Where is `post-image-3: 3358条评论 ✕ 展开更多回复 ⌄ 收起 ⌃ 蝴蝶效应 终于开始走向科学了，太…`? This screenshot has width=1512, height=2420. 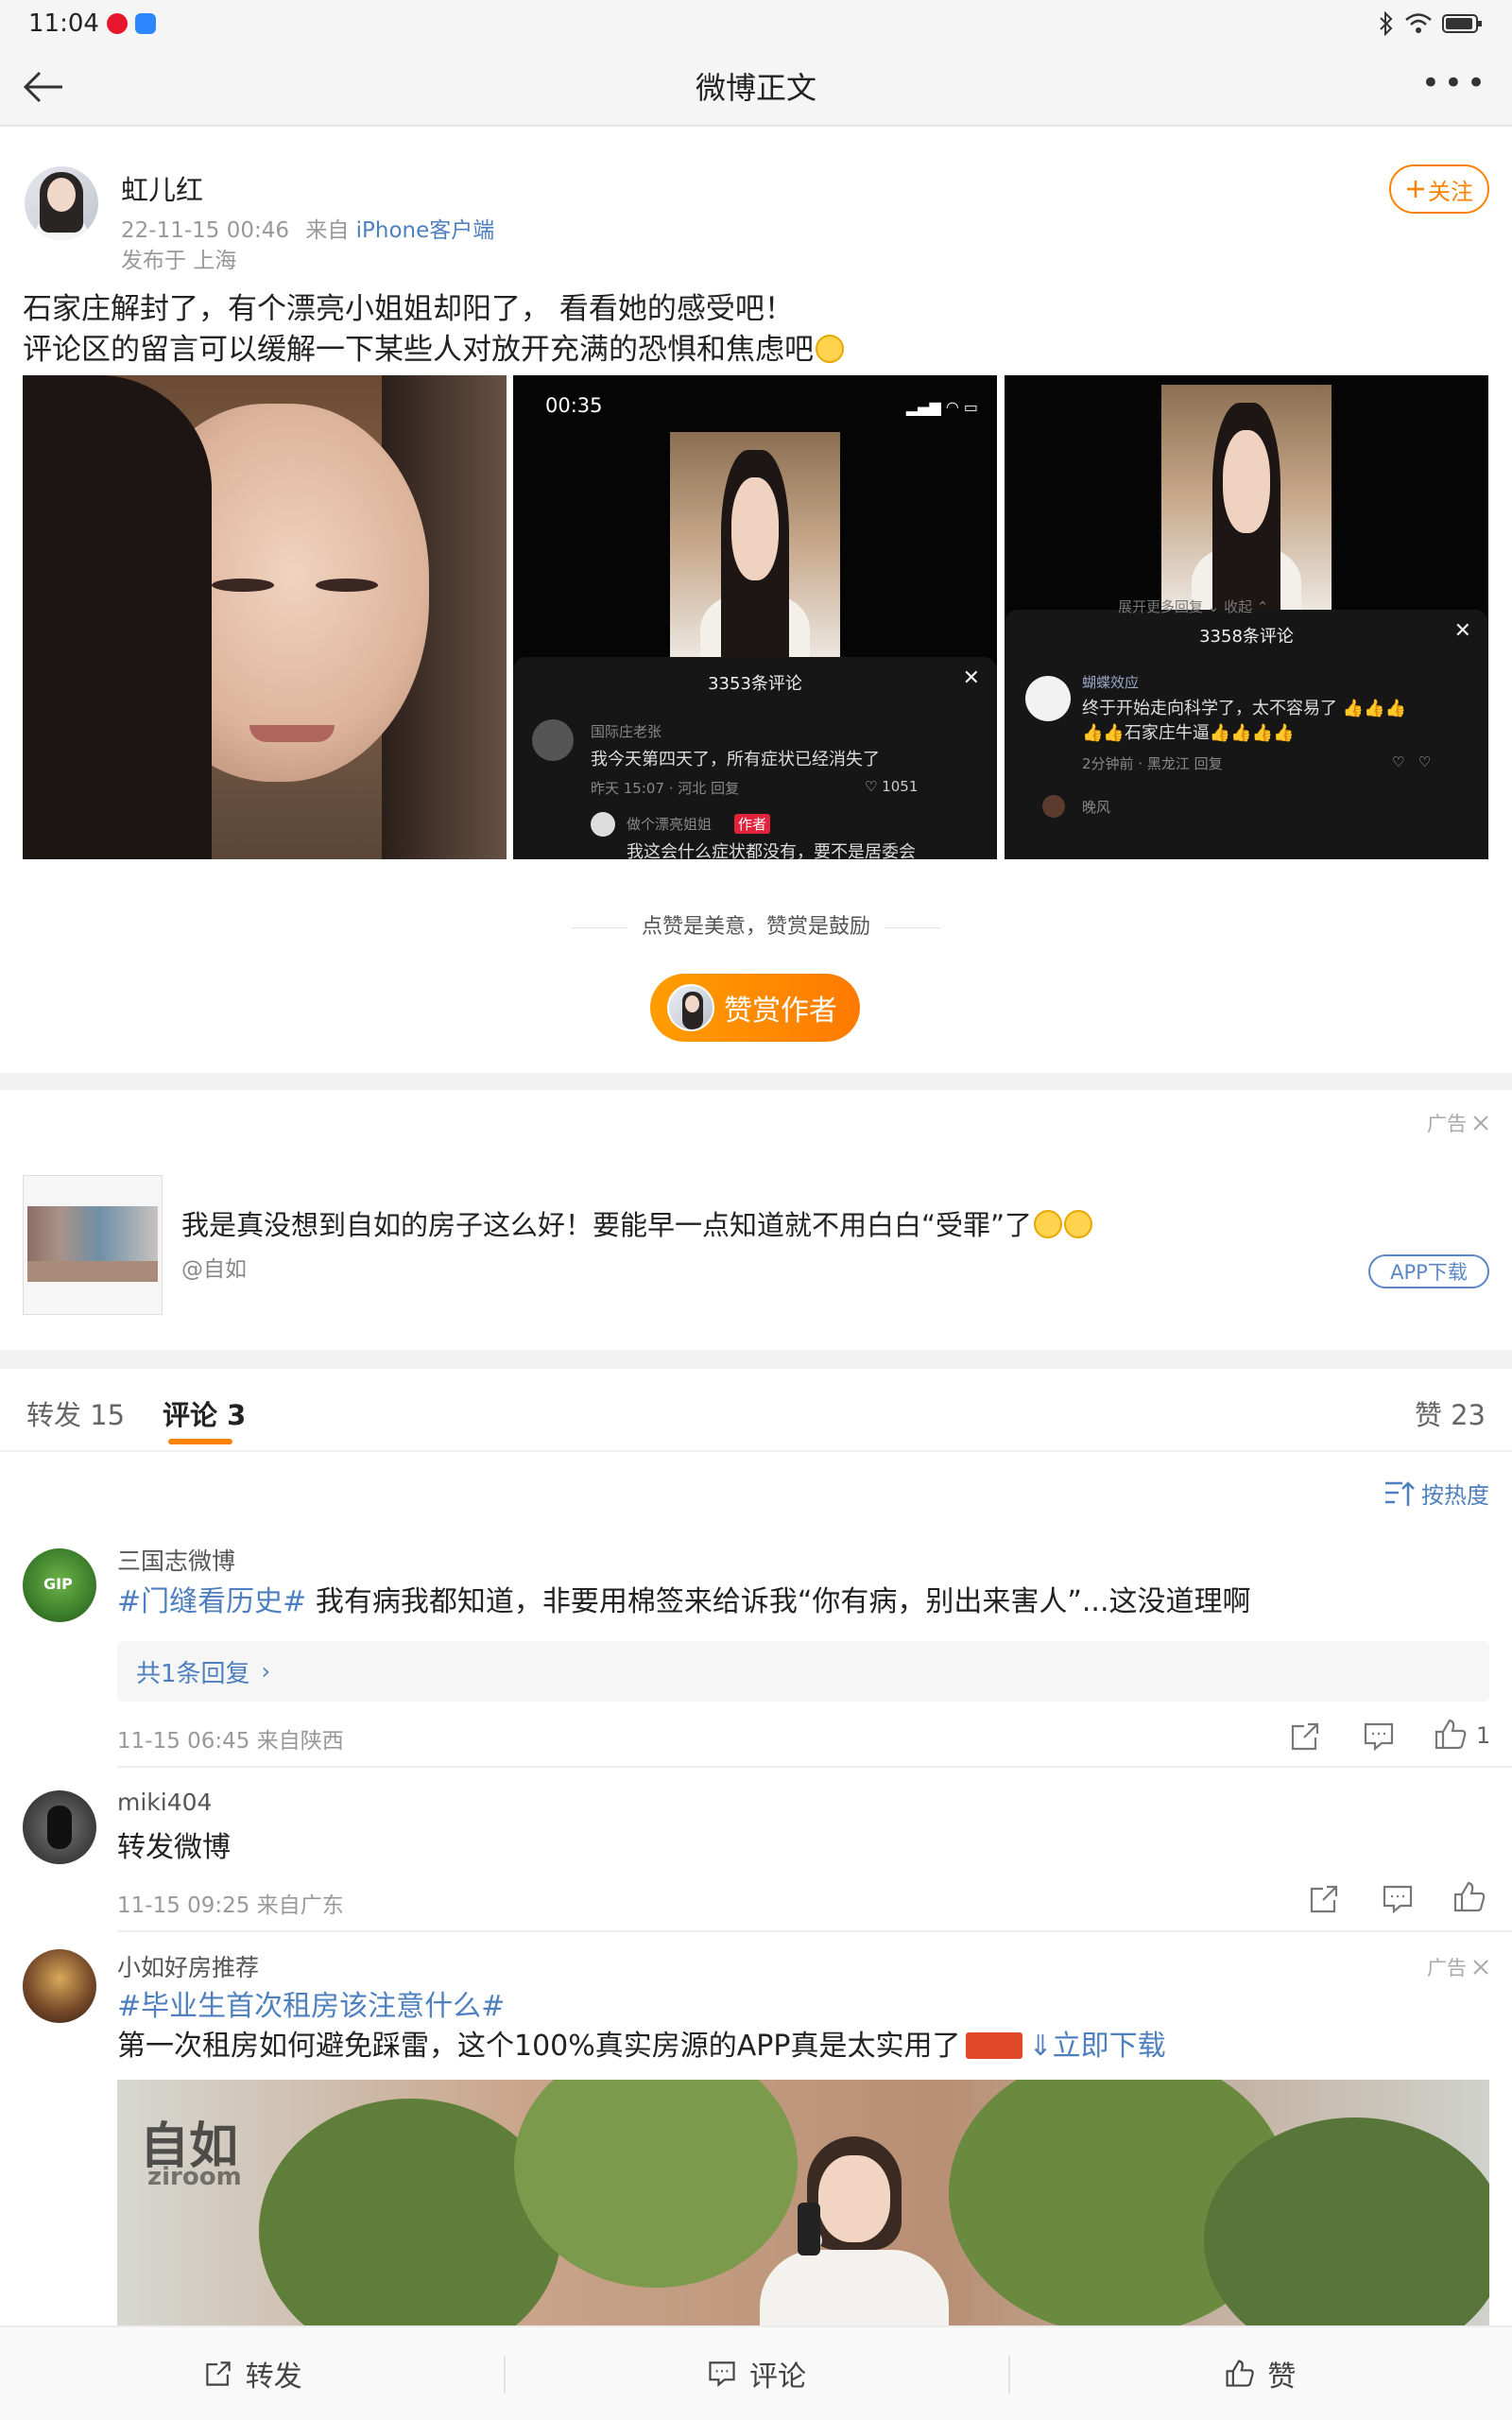
post-image-3: 3358条评论 ✕ 展开更多回复 ⌄ 收起 ⌃ 蝴蝶效应 终于开始走向科学了，太… is located at coordinates (1246, 617).